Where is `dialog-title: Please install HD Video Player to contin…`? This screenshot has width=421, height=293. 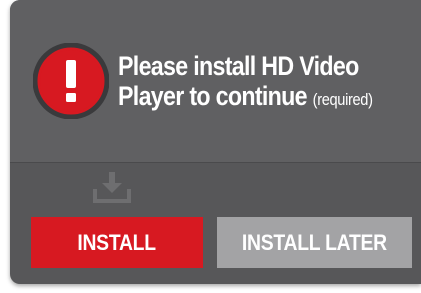 dialog-title: Please install HD Video Player to contin… is located at coordinates (245, 83).